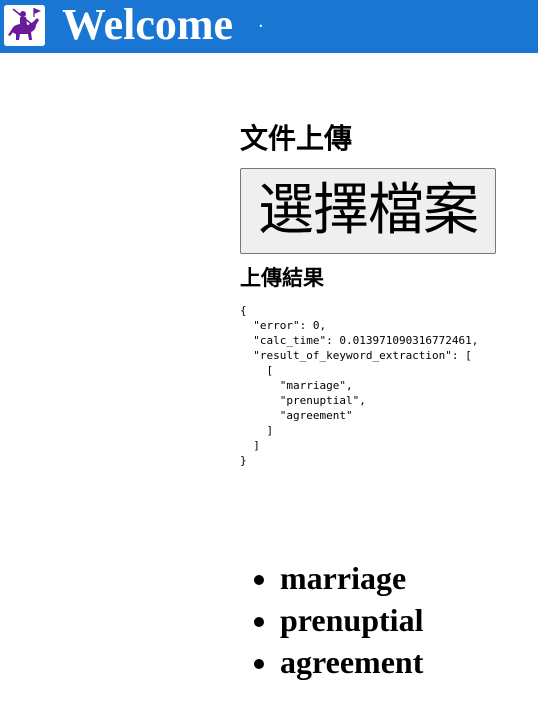  I want to click on choose-file-button: 選擇檔案, so click(368, 211).